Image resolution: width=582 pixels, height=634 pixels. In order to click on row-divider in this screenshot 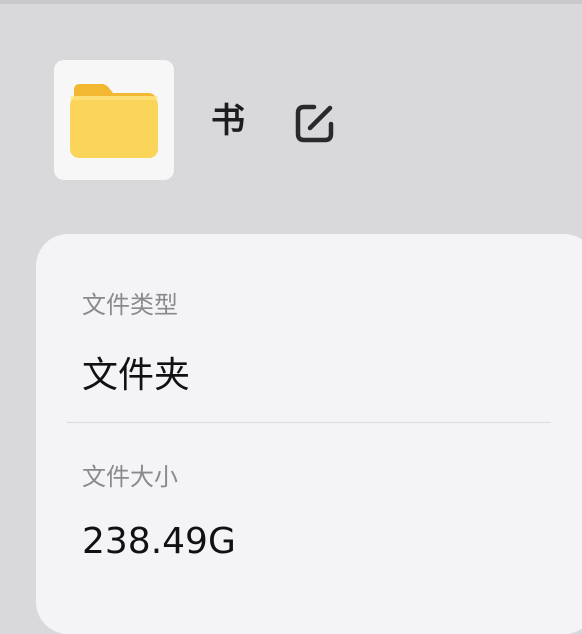, I will do `click(309, 422)`.